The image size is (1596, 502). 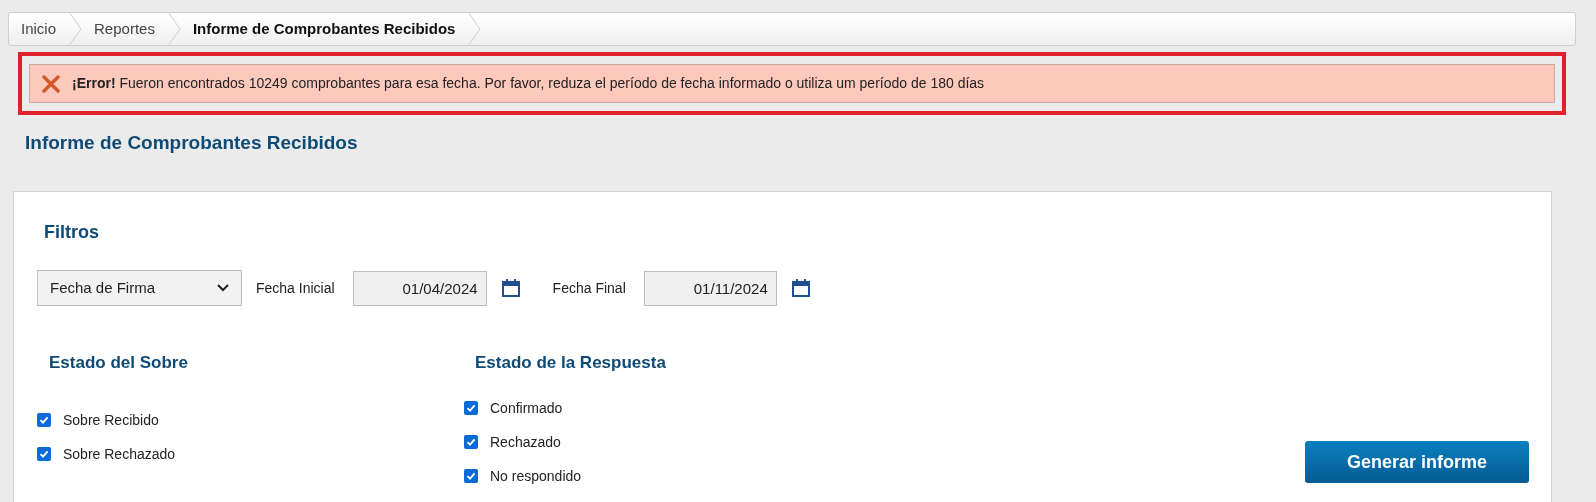 What do you see at coordinates (525, 442) in the screenshot?
I see `checkbox-label: Rechazado` at bounding box center [525, 442].